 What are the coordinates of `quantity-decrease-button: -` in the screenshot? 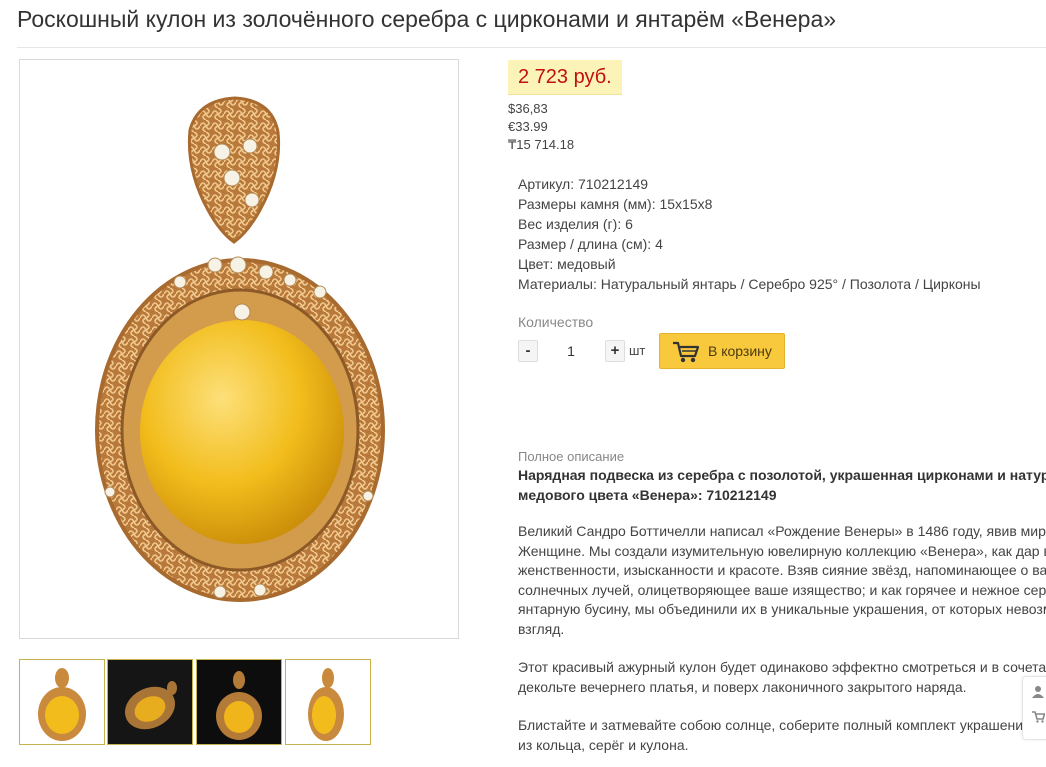 It's located at (528, 351).